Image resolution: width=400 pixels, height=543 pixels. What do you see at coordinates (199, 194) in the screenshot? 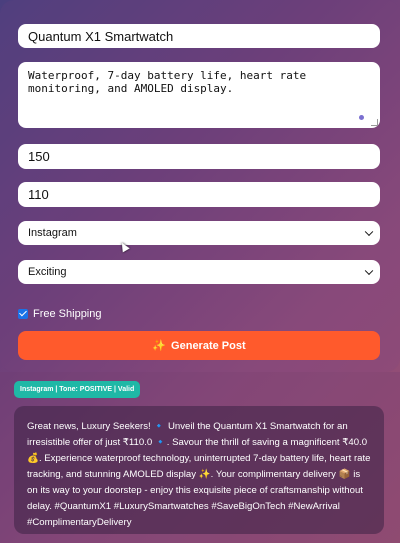
I see `sale-price-input: 110` at bounding box center [199, 194].